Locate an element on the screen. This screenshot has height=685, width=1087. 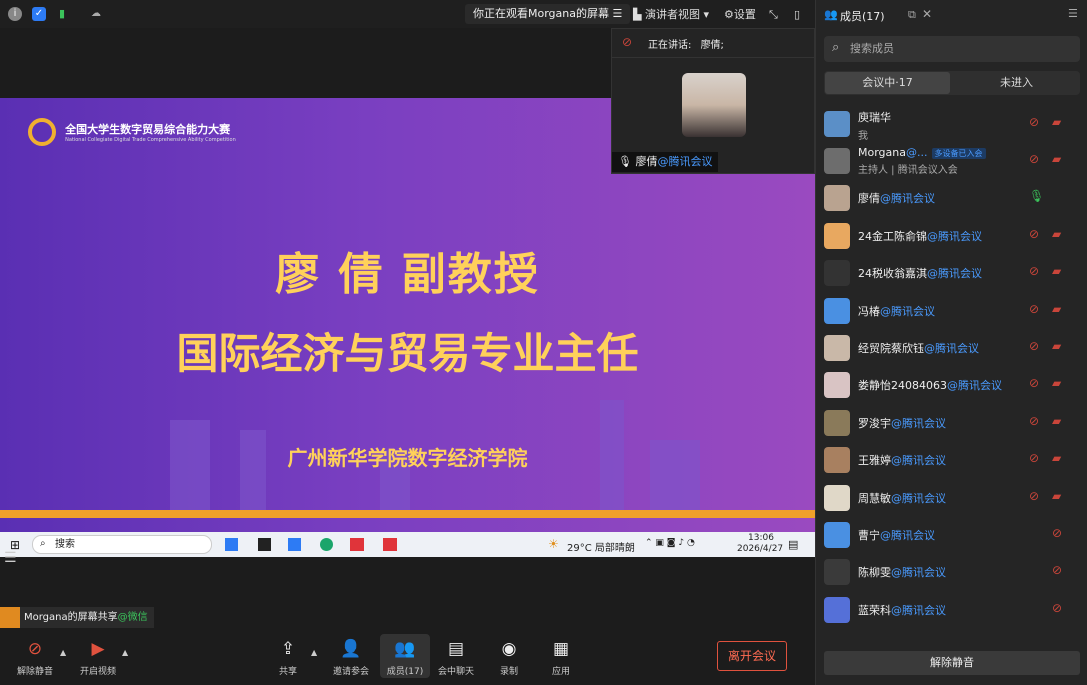
unmute-button: ⊘ 解除静音 is located at coordinates (35, 657).